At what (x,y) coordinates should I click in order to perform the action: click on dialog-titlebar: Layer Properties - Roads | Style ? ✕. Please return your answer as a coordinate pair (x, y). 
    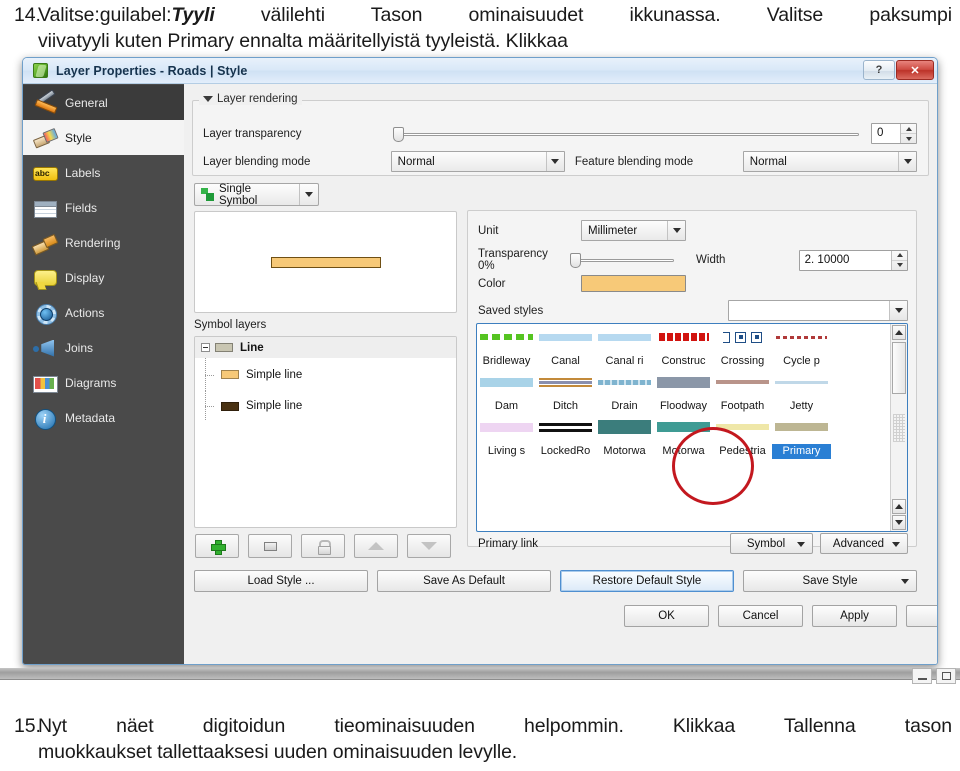
    Looking at the image, I should click on (480, 71).